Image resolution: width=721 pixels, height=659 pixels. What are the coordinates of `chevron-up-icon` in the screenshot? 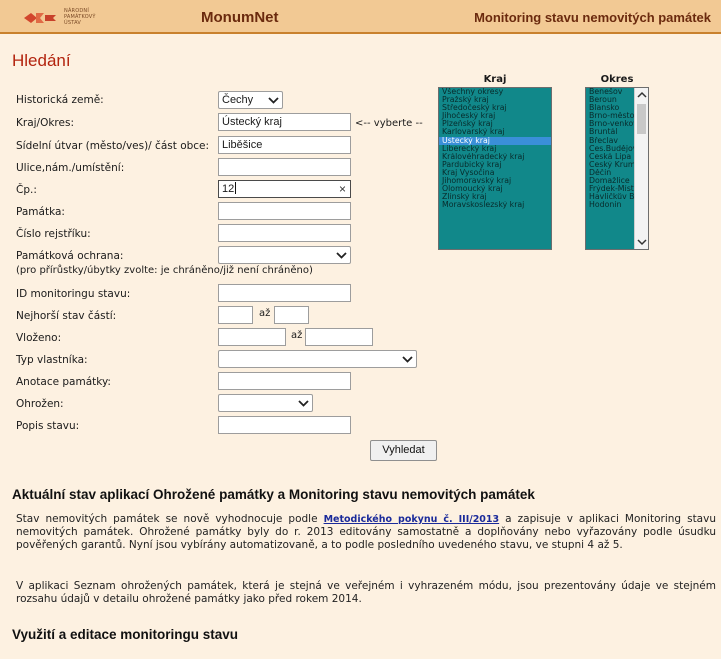 It's located at (642, 95).